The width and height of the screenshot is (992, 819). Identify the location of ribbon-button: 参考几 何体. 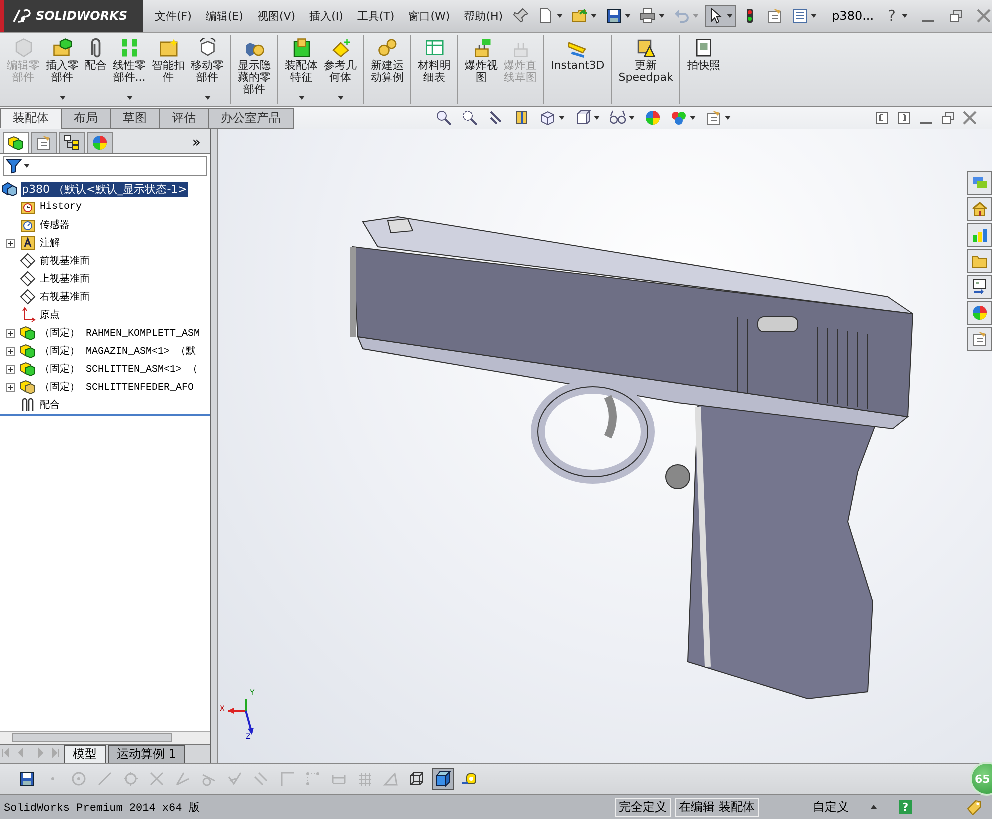
(342, 69).